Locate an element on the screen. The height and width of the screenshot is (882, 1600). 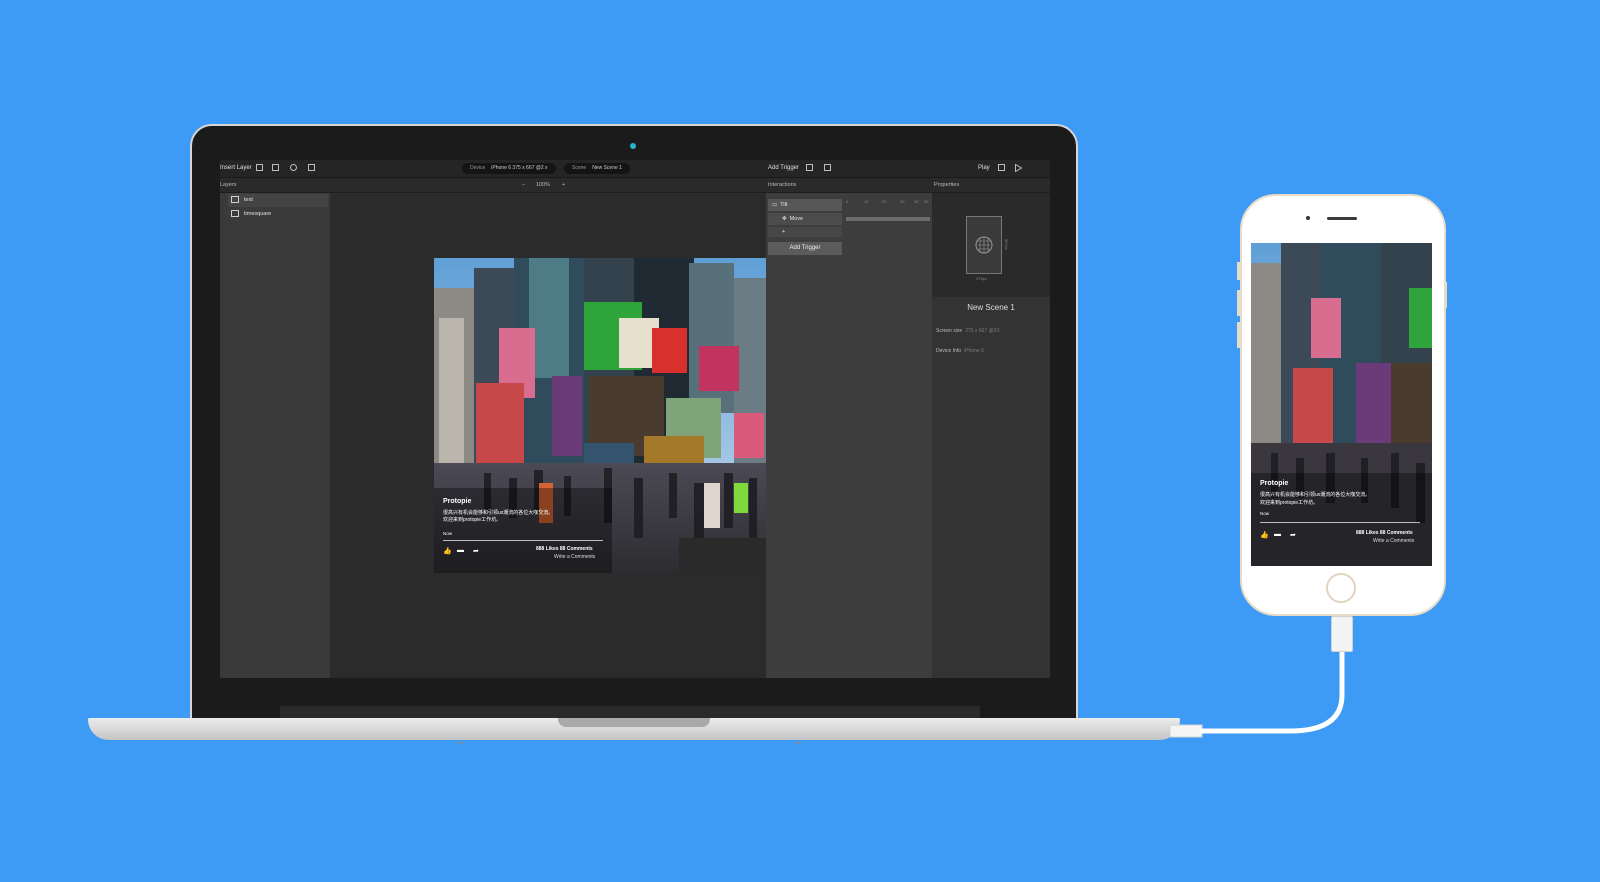
front-camera-icon is located at coordinates (1308, 218).